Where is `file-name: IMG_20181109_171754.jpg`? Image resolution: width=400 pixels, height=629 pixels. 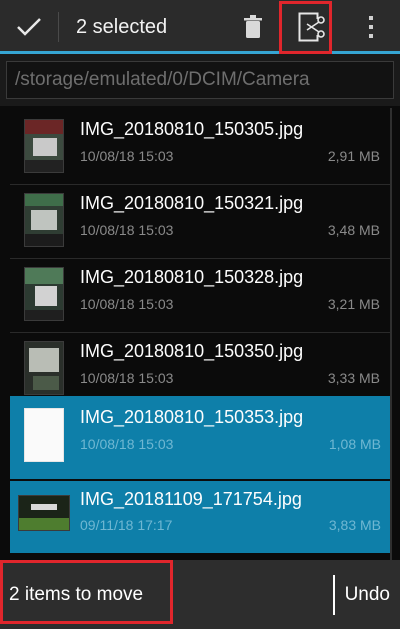 file-name: IMG_20181109_171754.jpg is located at coordinates (191, 499).